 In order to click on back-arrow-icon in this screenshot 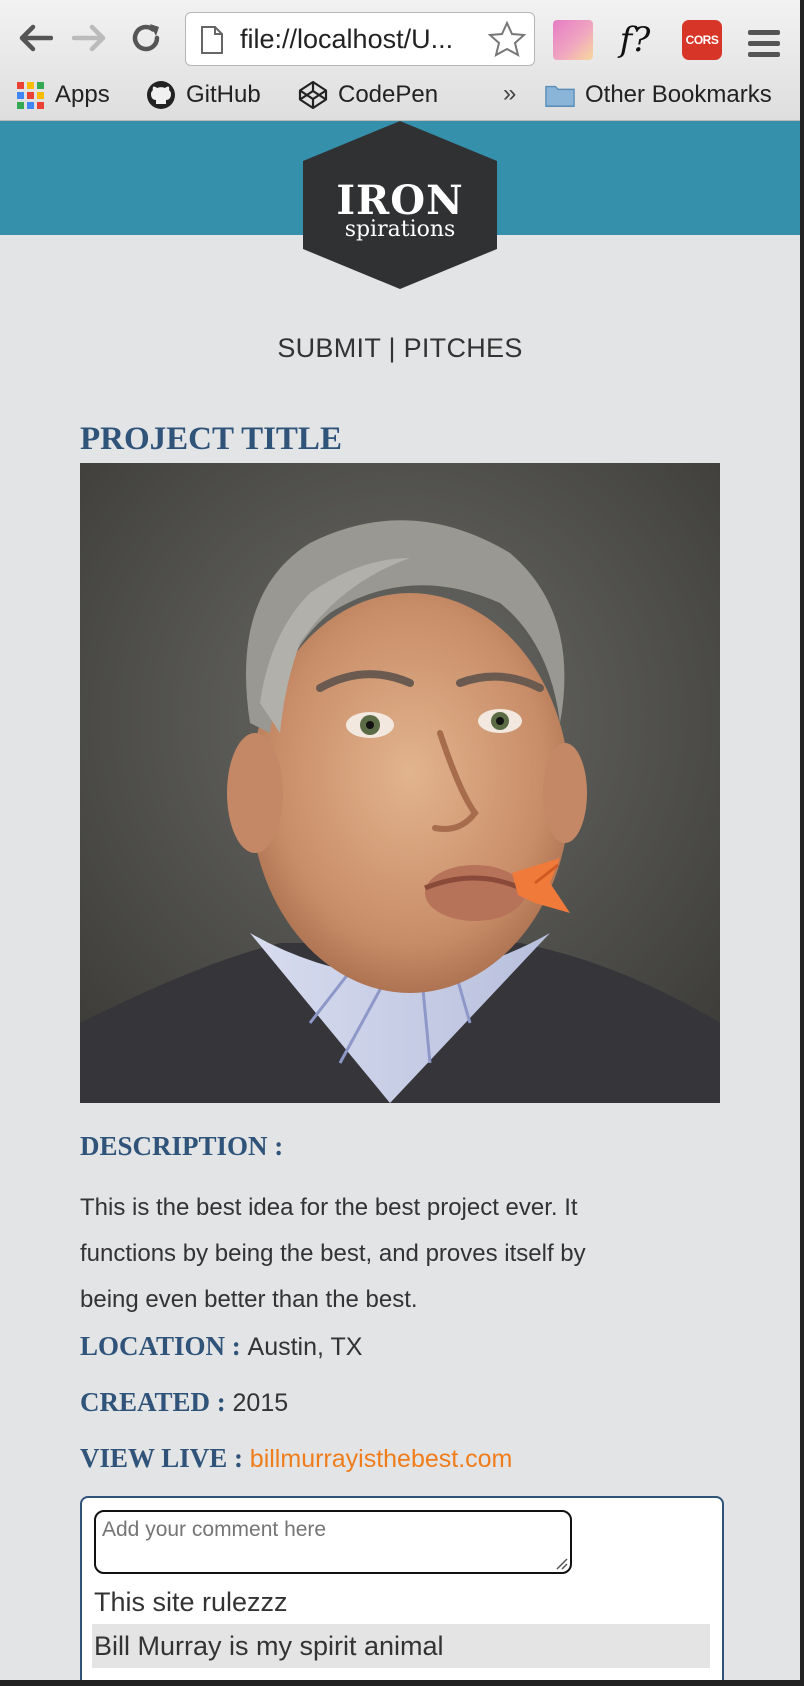, I will do `click(36, 38)`.